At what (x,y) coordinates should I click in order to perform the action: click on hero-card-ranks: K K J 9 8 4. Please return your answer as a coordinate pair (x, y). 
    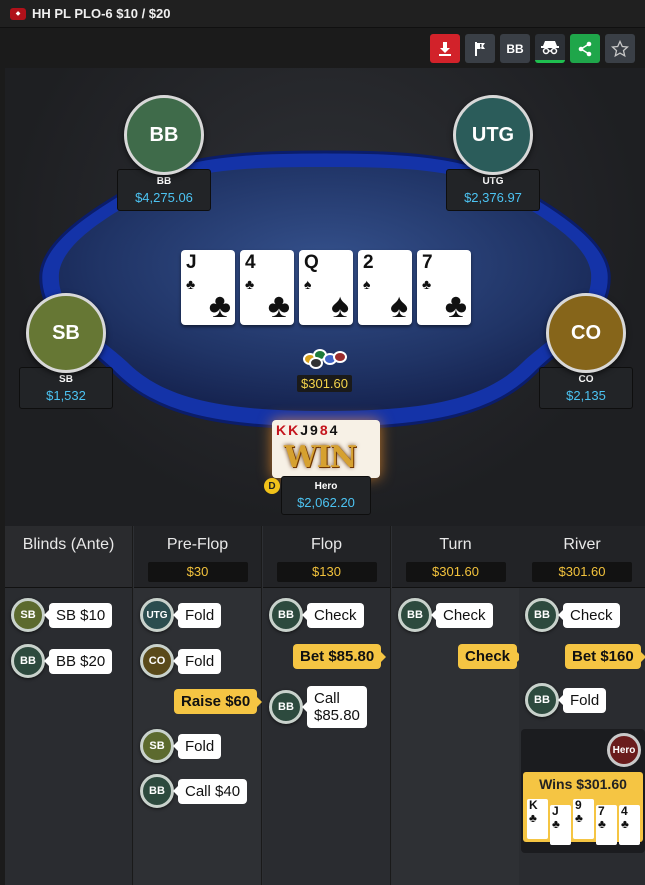
    Looking at the image, I should click on (326, 430).